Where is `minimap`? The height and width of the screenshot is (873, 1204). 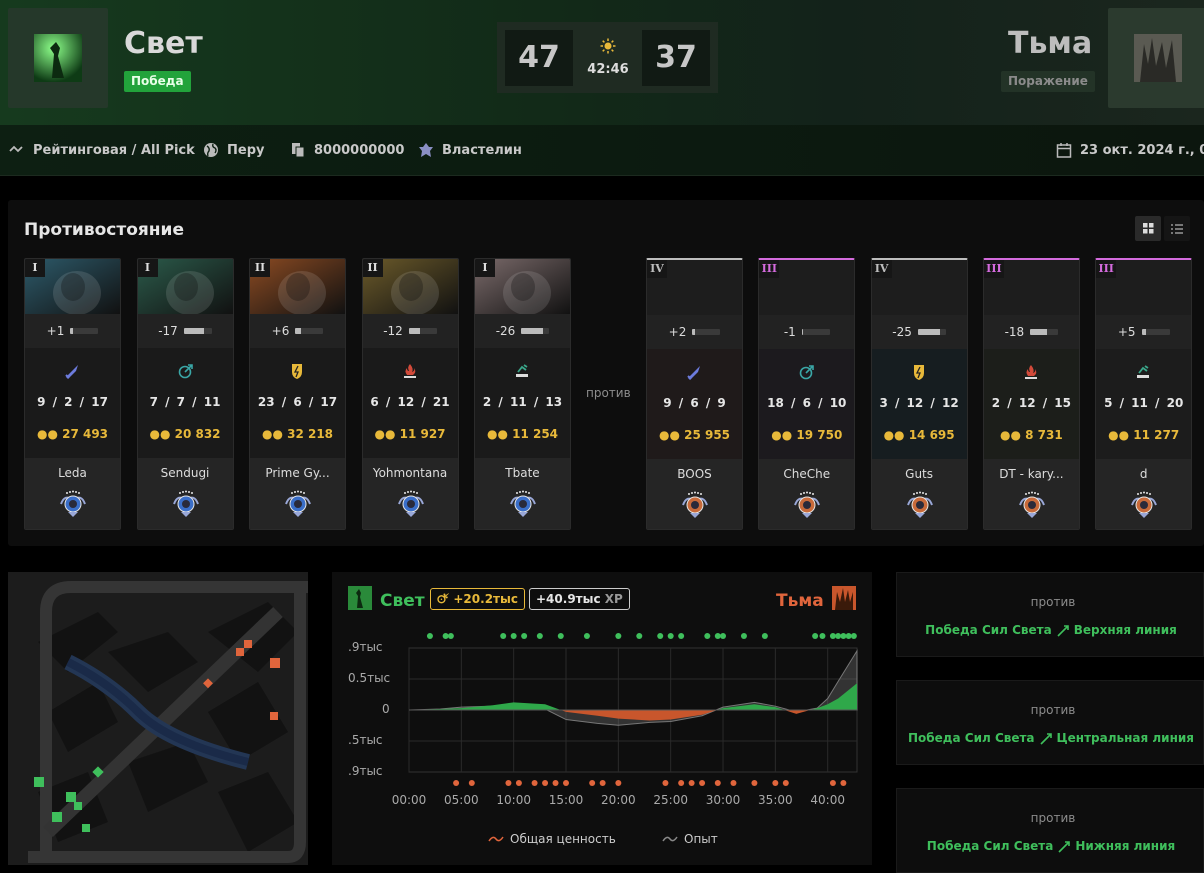 minimap is located at coordinates (158, 718).